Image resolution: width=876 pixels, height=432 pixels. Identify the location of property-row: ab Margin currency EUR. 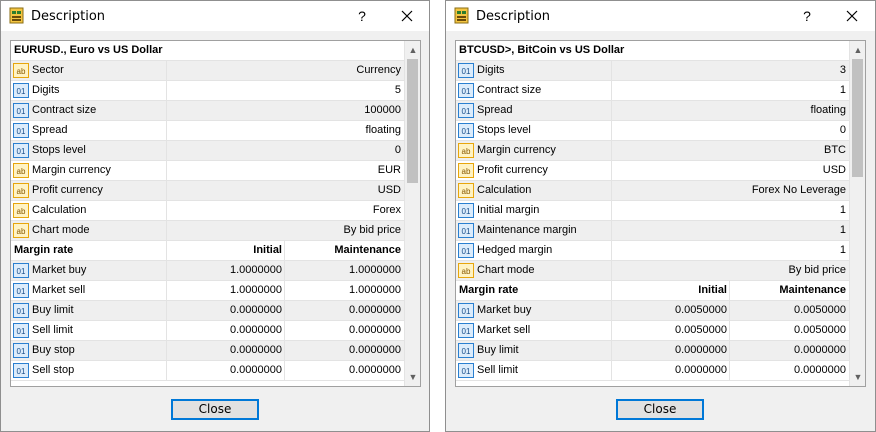
(208, 171).